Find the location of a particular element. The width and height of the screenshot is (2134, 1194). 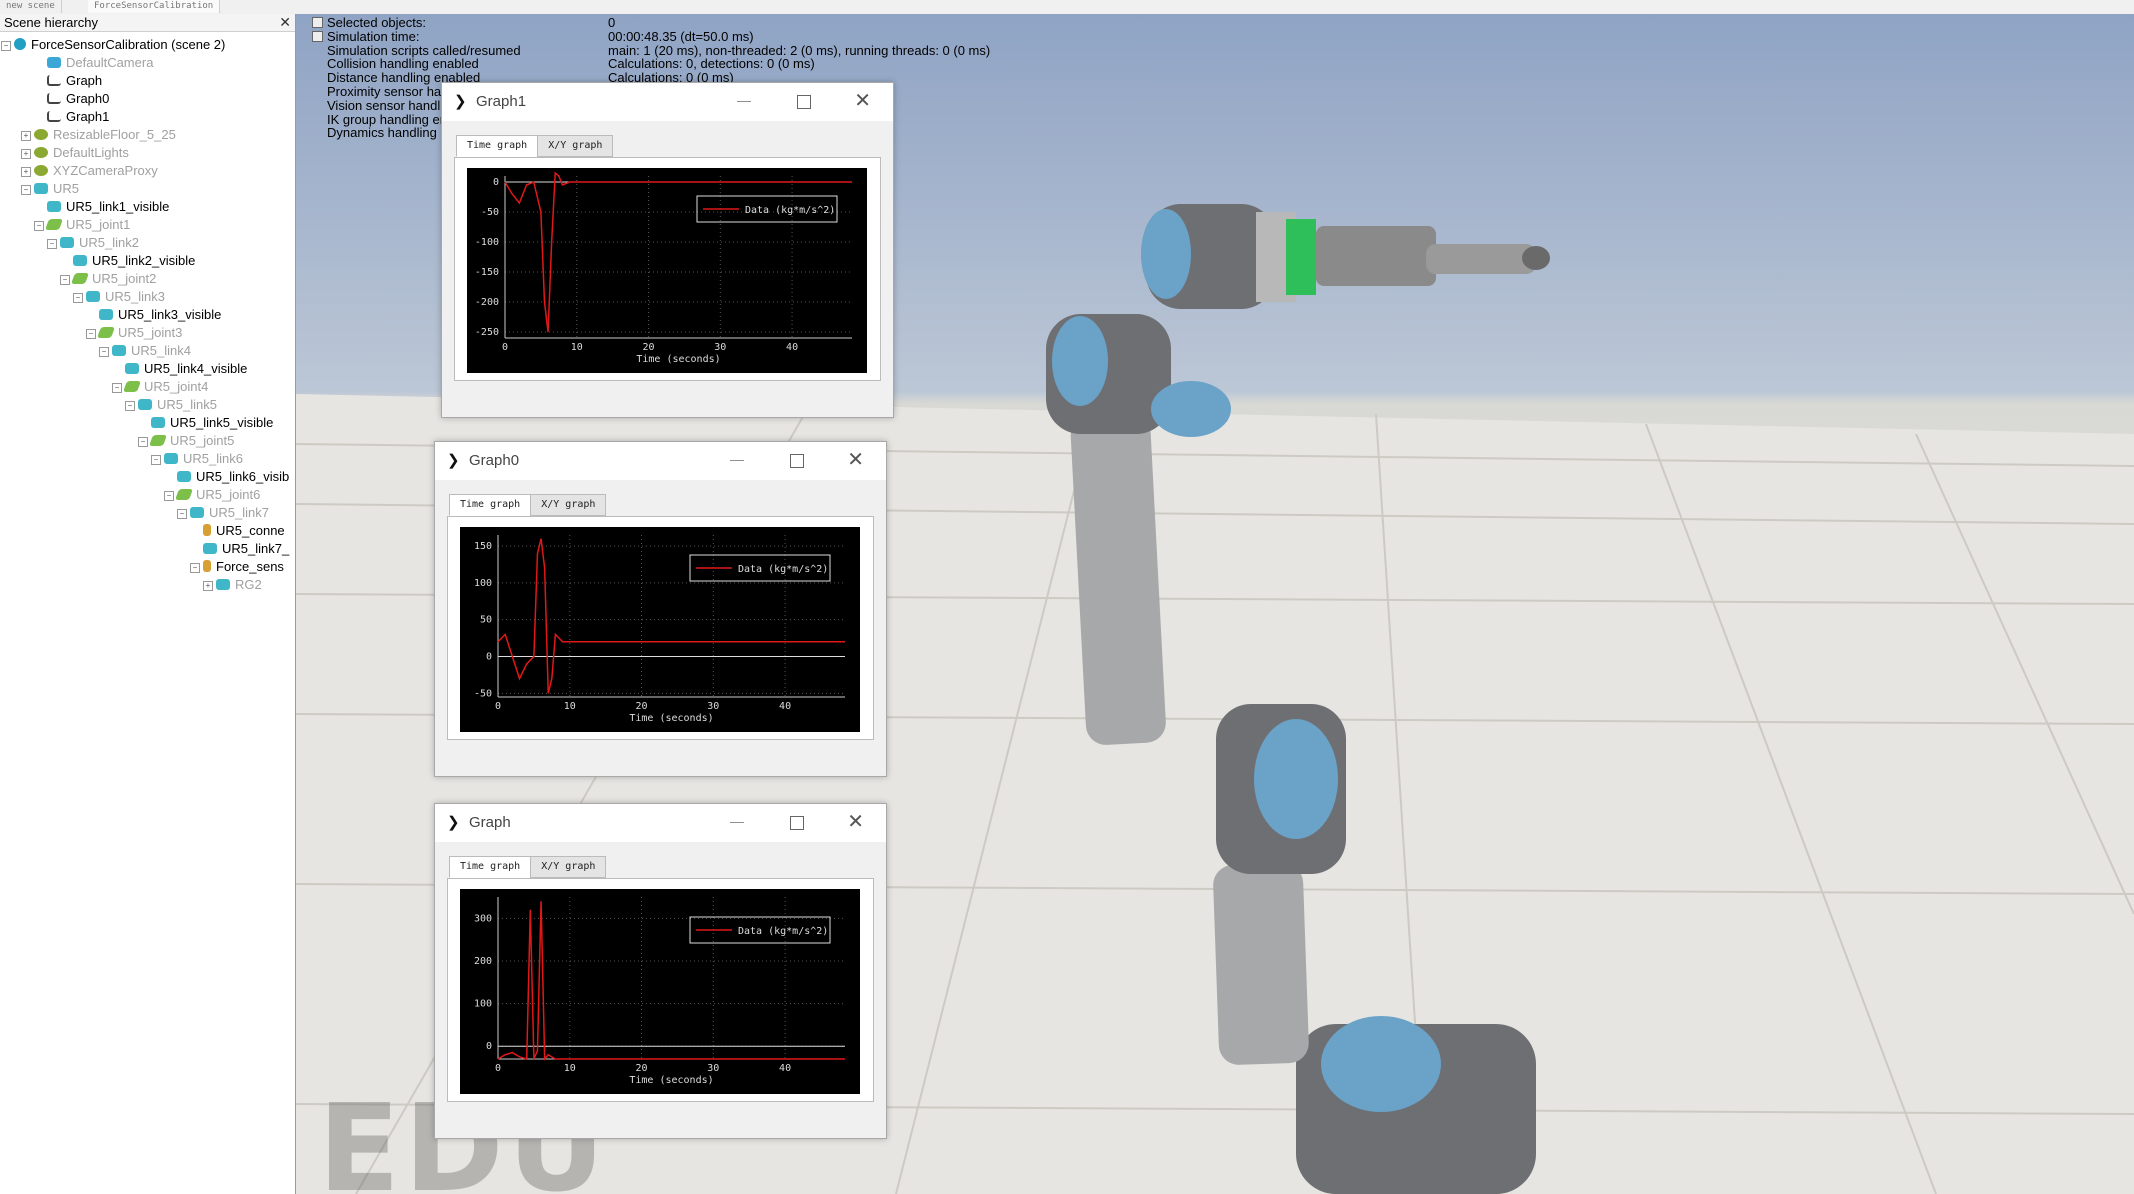

tree-item-label: UR5_link7_ is located at coordinates (256, 548).